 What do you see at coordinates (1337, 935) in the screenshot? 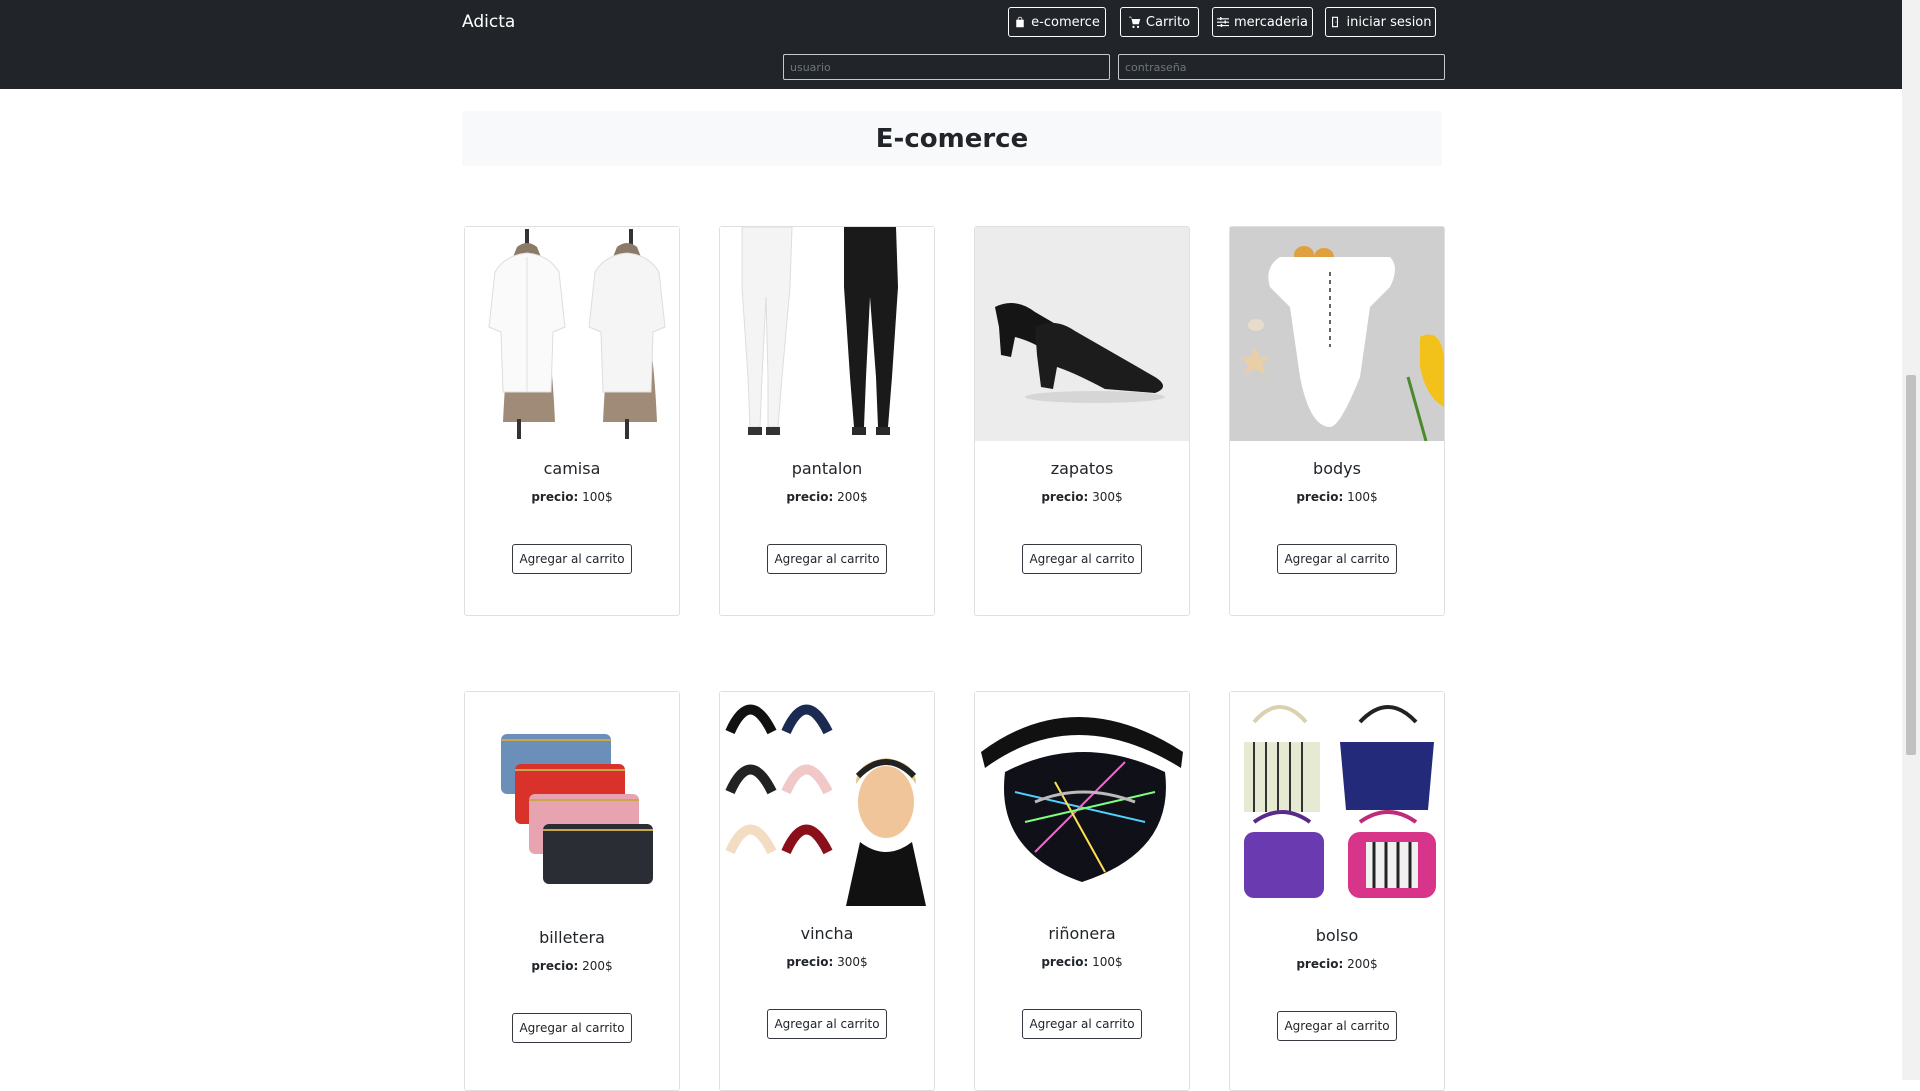
I see `product-name: bolso` at bounding box center [1337, 935].